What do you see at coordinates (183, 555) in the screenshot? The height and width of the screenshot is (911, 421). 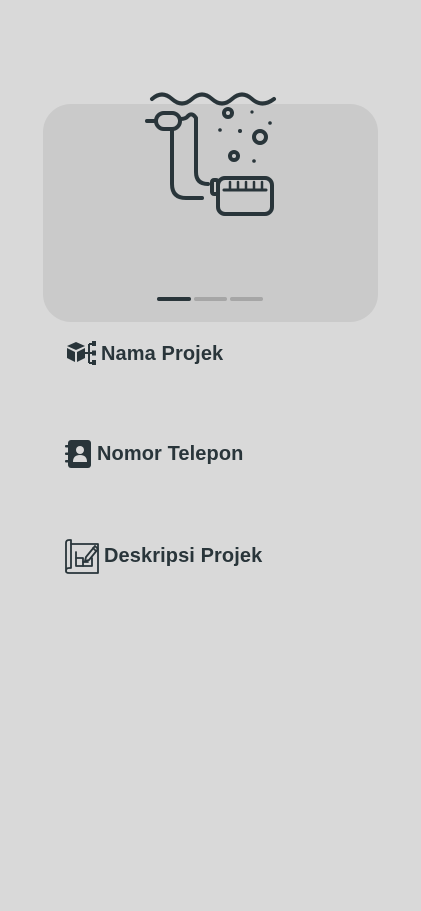 I see `project-description-label: Deskripsi Projek` at bounding box center [183, 555].